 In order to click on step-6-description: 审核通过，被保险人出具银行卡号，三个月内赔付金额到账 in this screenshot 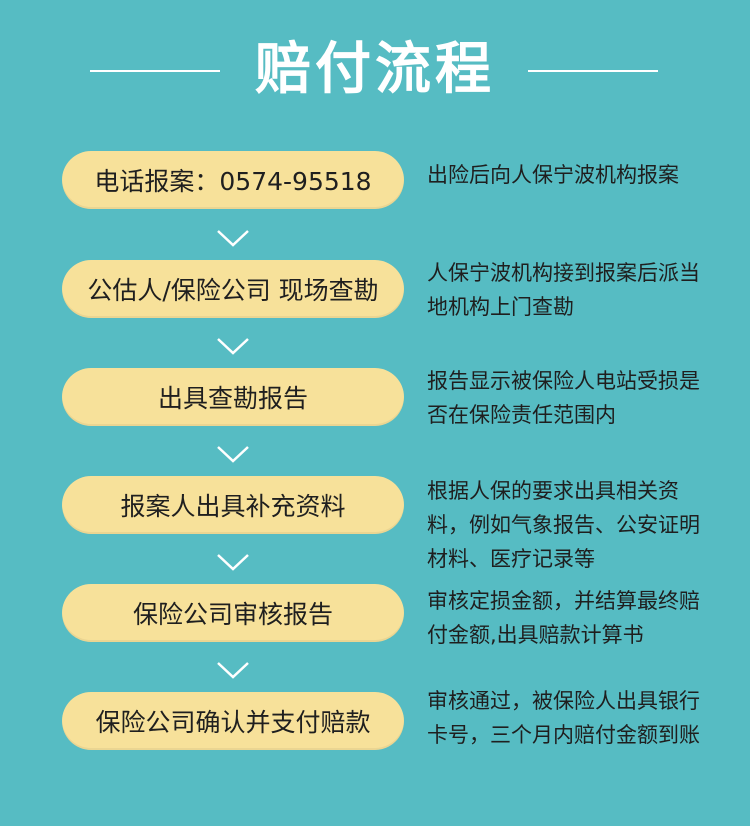, I will do `click(563, 718)`.